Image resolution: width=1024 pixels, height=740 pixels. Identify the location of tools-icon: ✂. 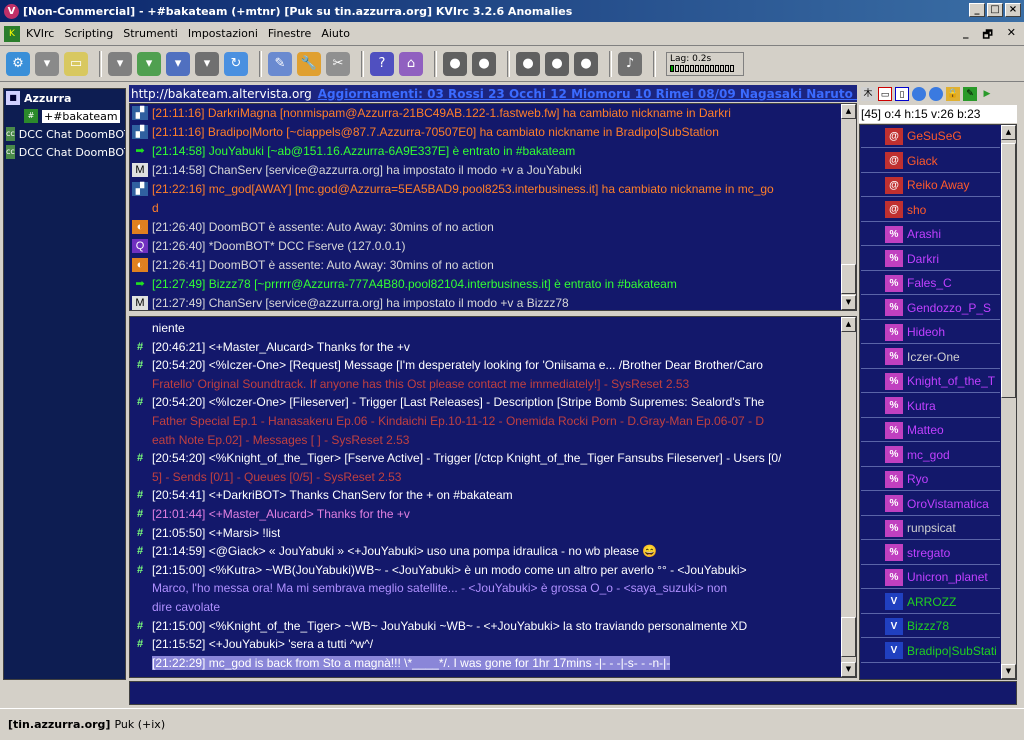
(338, 63).